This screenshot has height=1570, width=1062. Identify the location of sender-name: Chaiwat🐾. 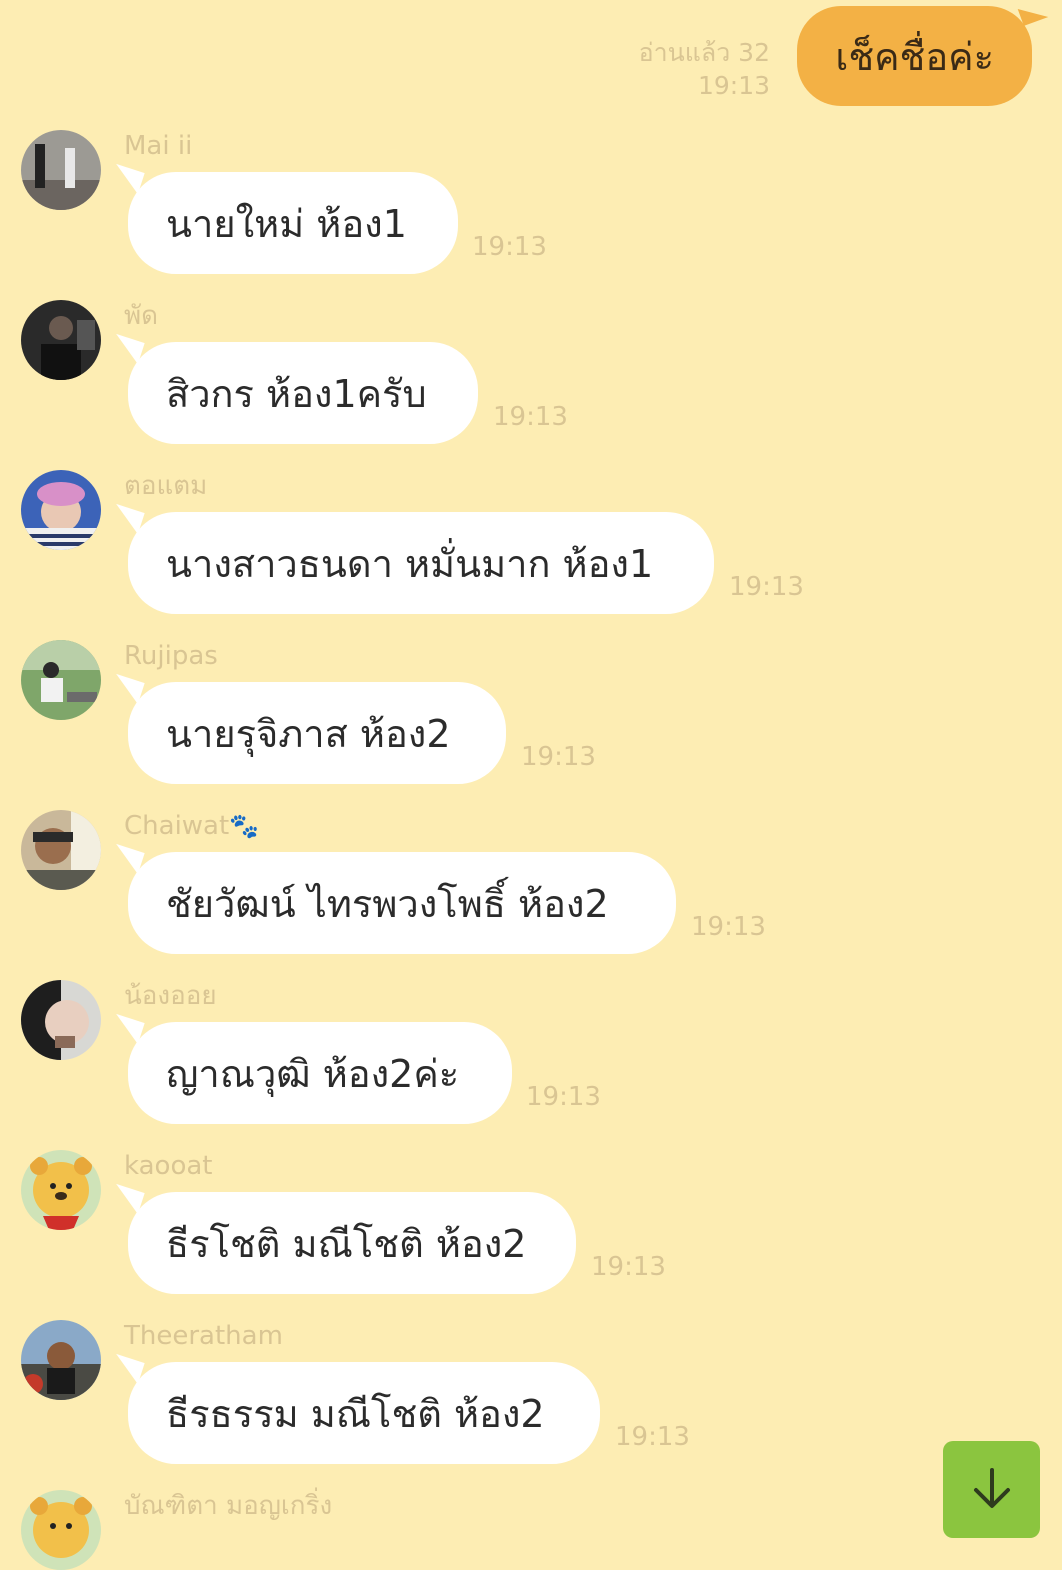
(191, 826).